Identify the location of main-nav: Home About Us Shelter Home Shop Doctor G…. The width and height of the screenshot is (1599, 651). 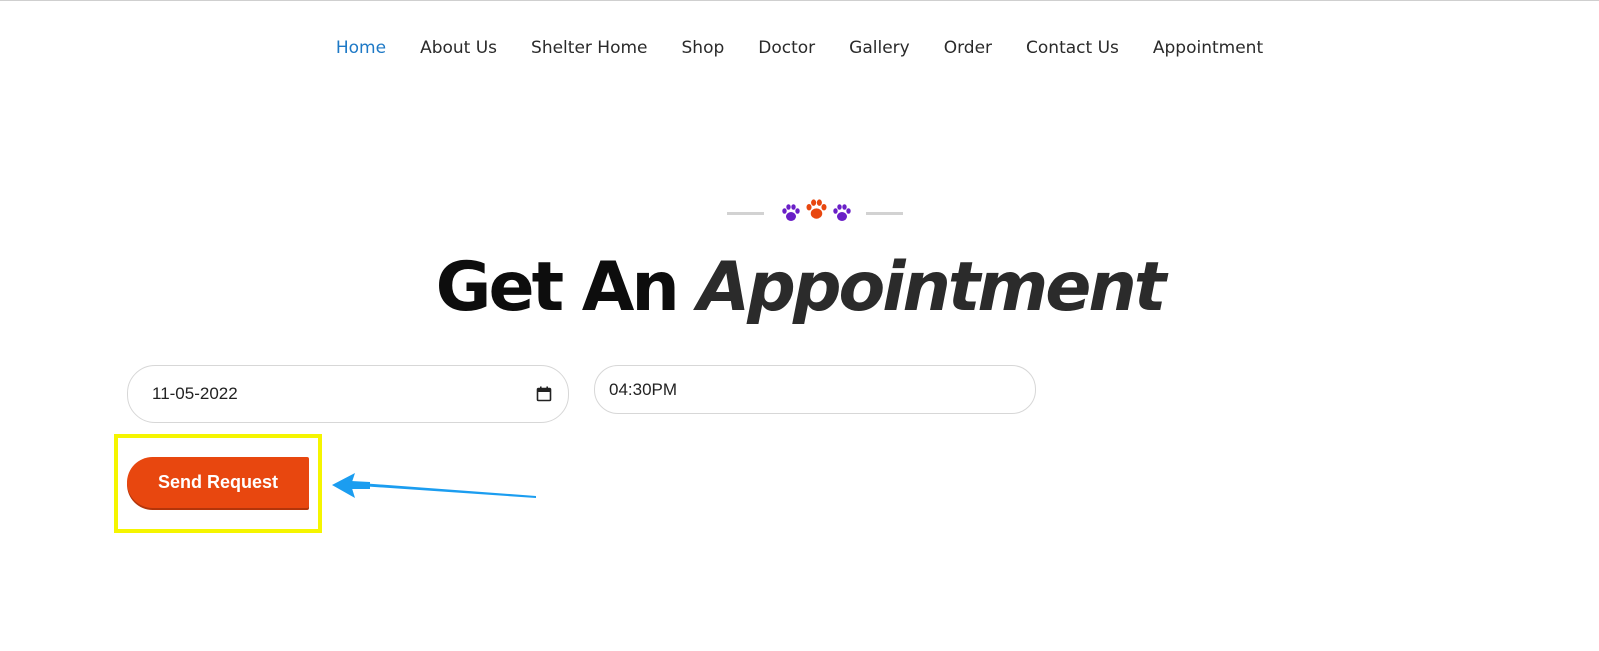
(799, 48).